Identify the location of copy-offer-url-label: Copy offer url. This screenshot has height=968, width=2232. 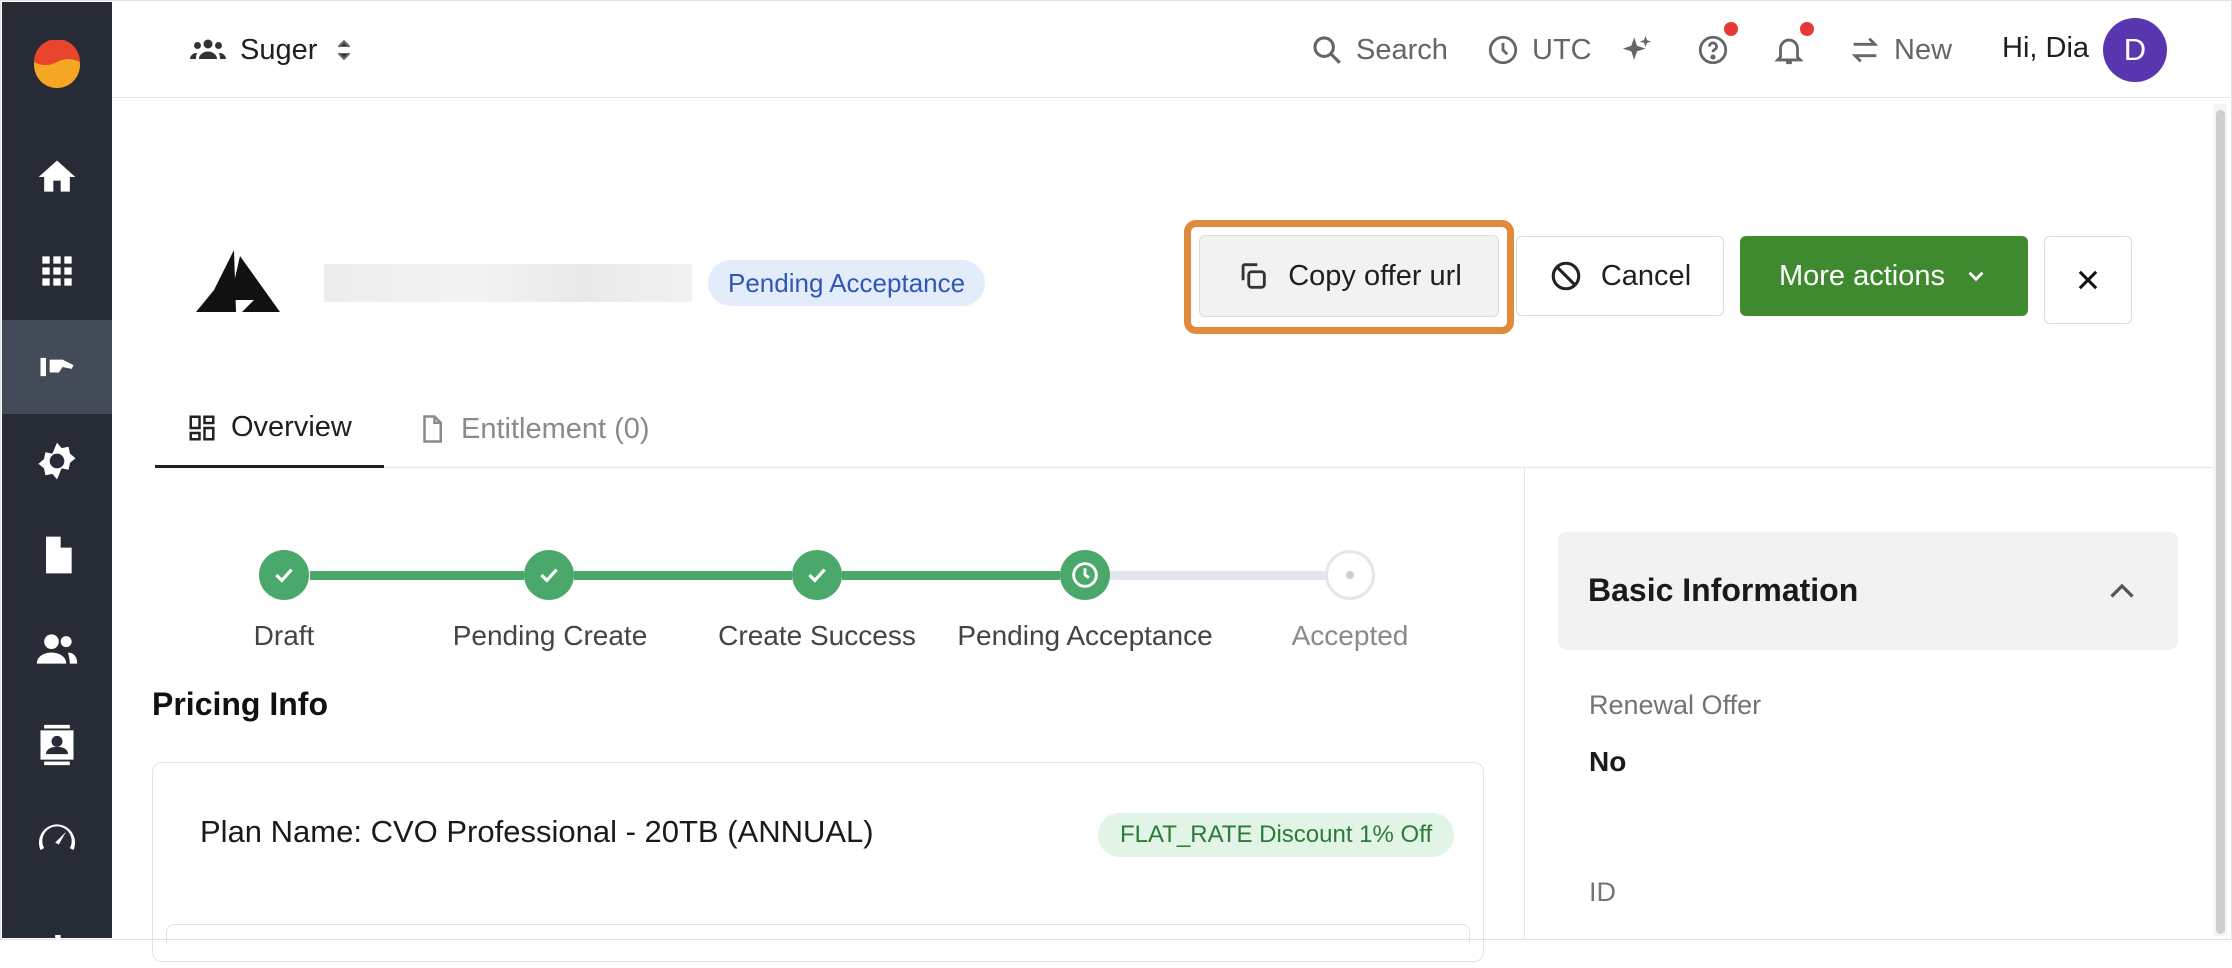
(1375, 275).